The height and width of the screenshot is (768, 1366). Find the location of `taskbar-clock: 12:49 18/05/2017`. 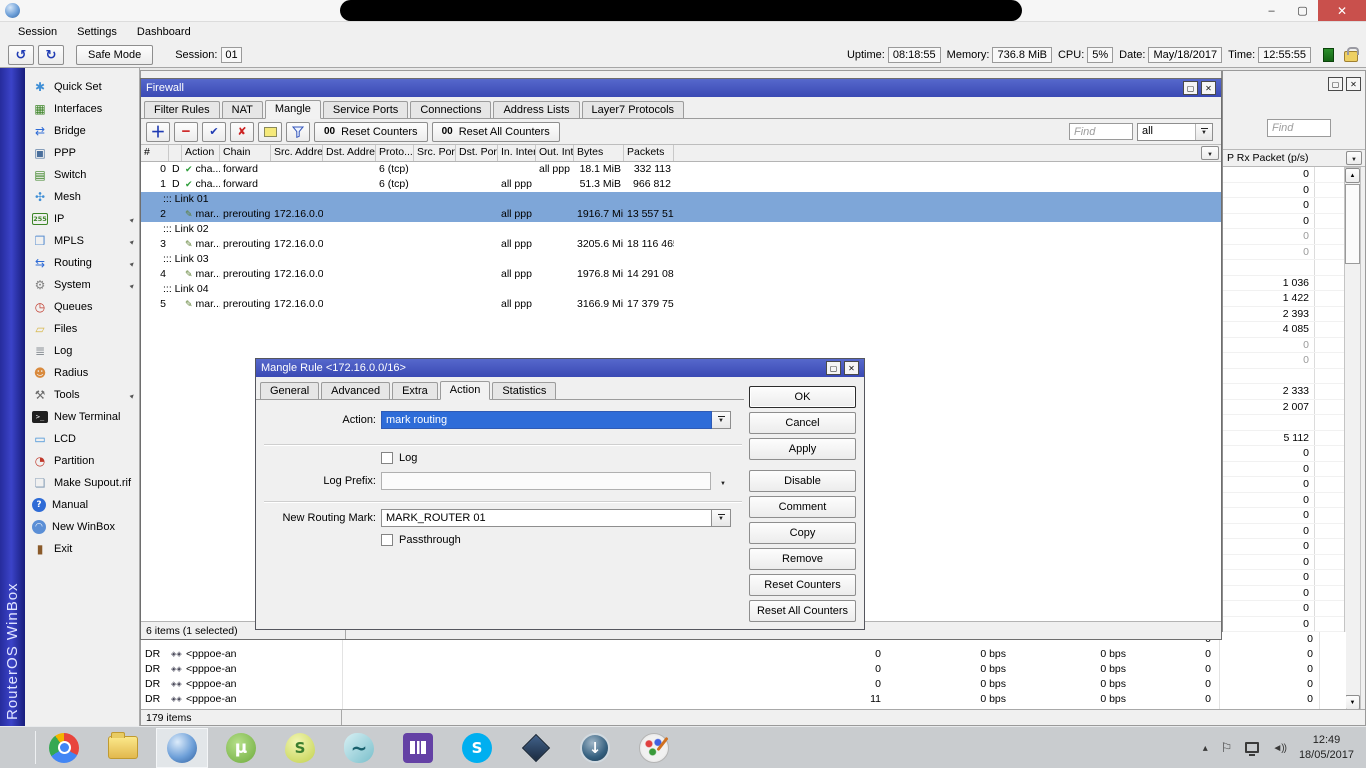

taskbar-clock: 12:49 18/05/2017 is located at coordinates (1326, 748).